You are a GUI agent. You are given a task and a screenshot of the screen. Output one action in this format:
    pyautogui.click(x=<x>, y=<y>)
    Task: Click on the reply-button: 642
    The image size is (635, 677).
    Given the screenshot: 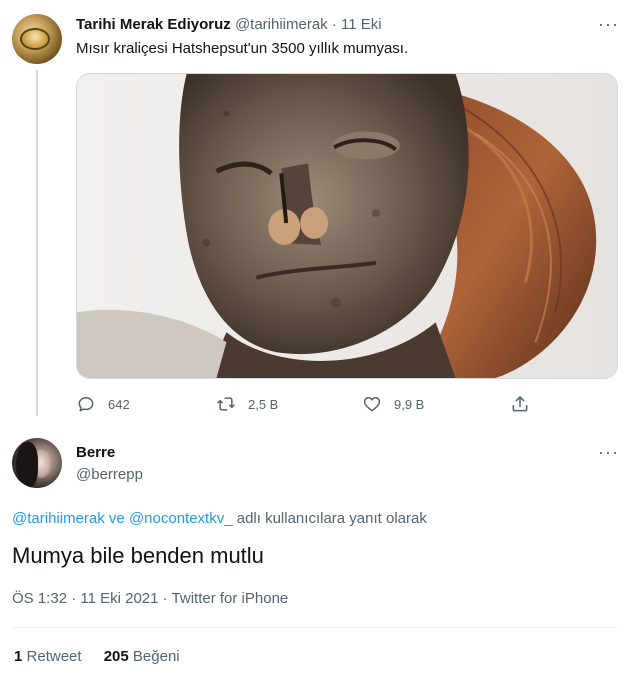 What is the action you would take?
    pyautogui.click(x=103, y=404)
    